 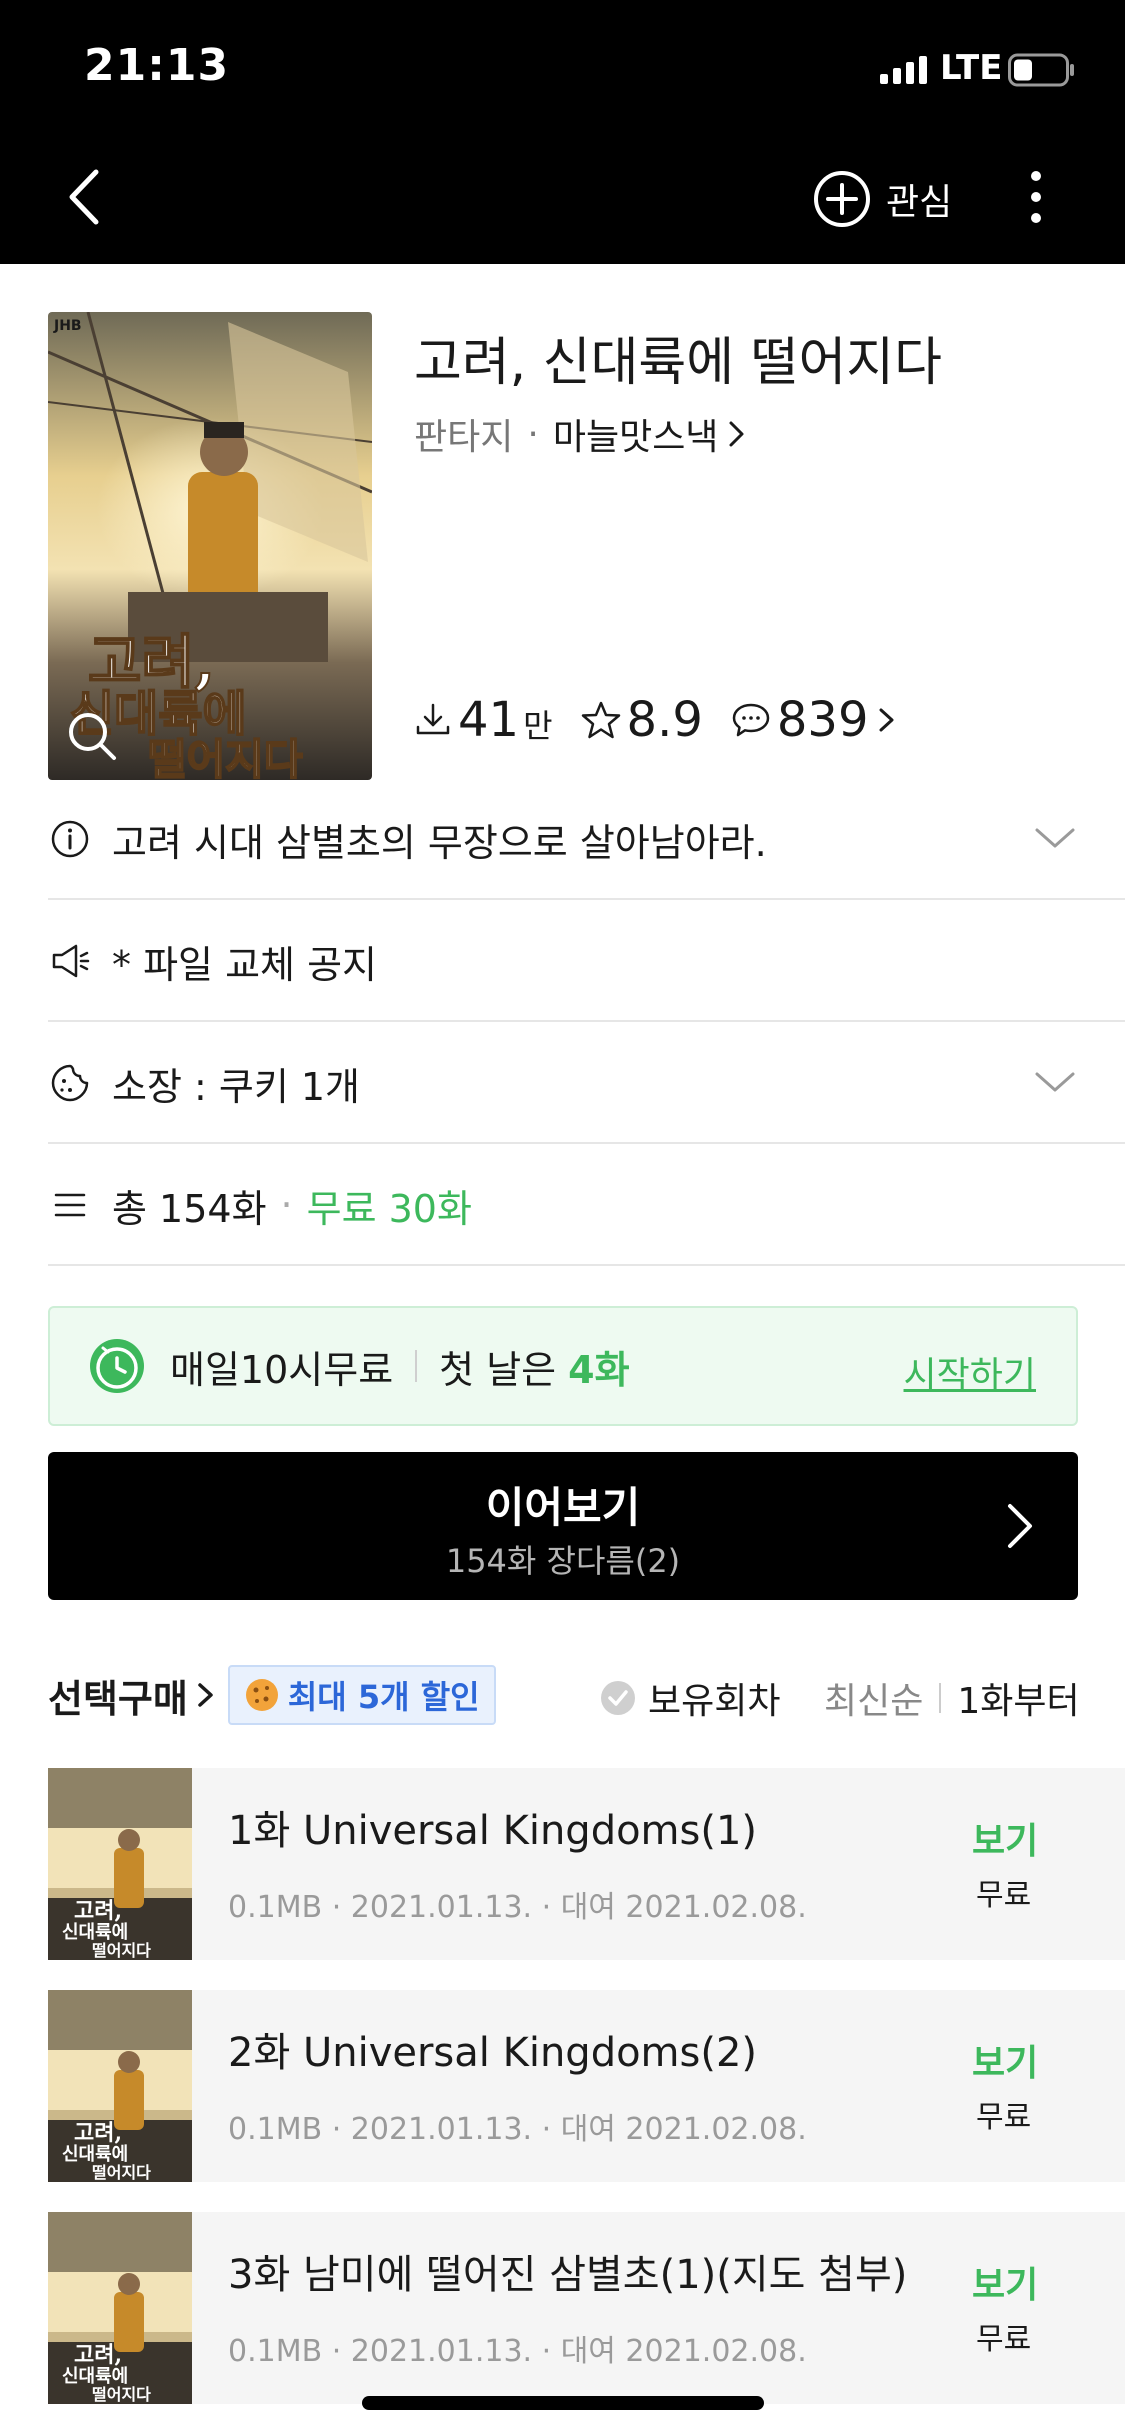 What do you see at coordinates (586, 1084) in the screenshot?
I see `owned-row: 소장 : 쿠키 1개` at bounding box center [586, 1084].